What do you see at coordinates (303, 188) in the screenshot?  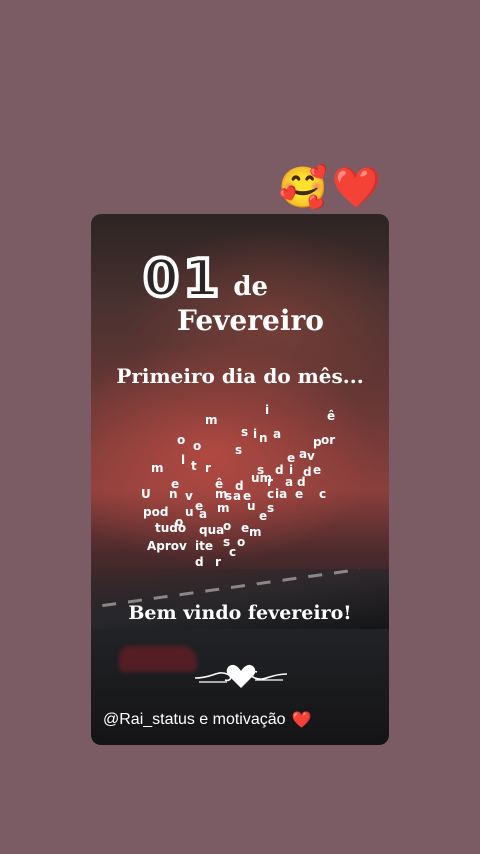 I see `hug-emoji-icon: 🥰` at bounding box center [303, 188].